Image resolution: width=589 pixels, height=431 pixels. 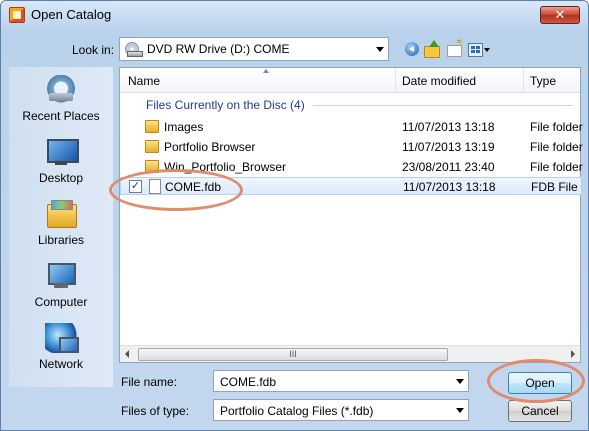 What do you see at coordinates (61, 116) in the screenshot?
I see `place-label: Recent Places` at bounding box center [61, 116].